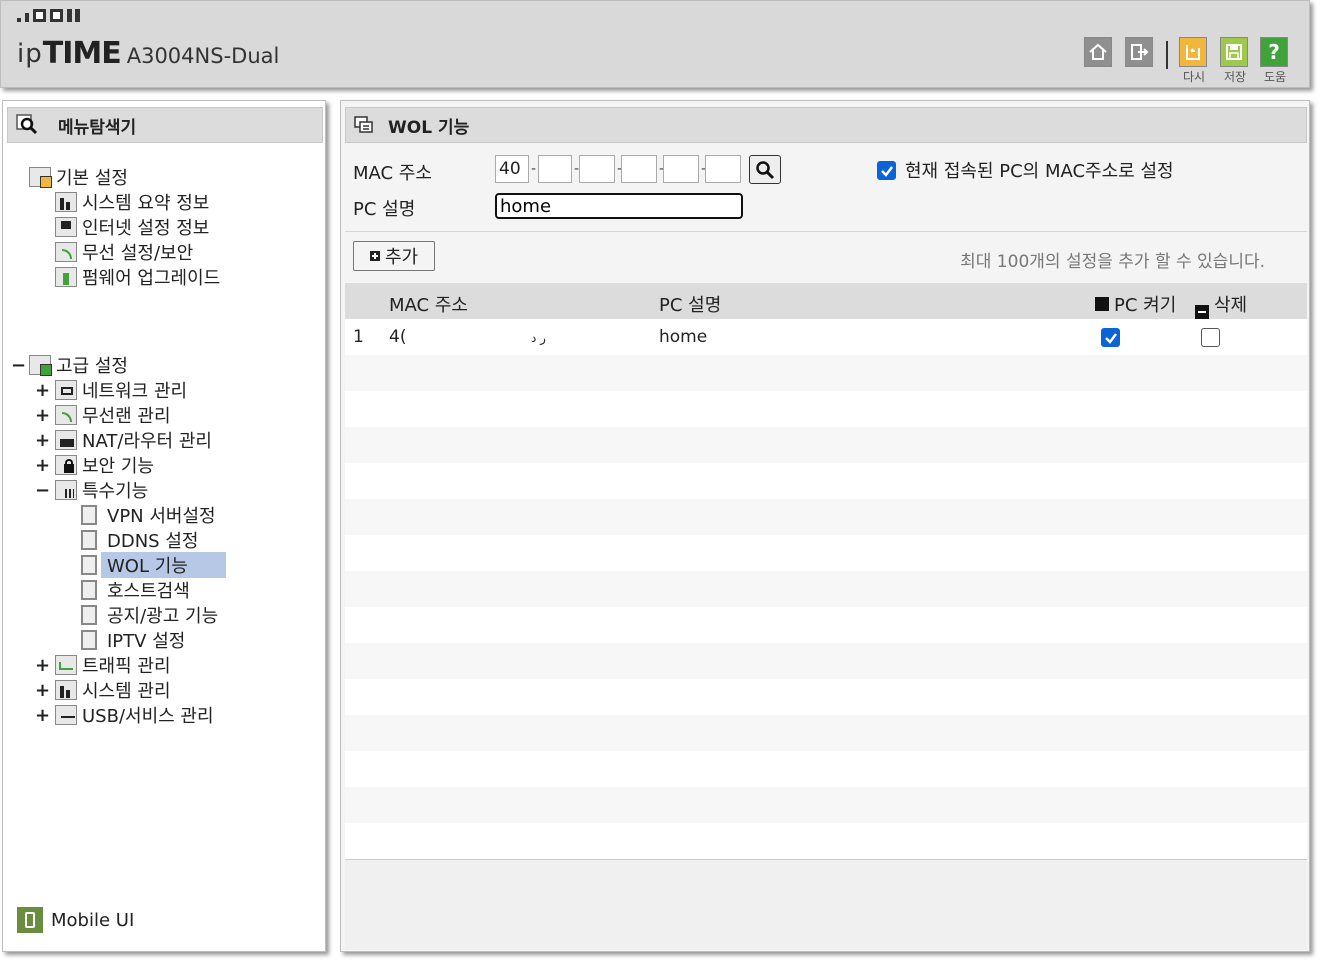 This screenshot has width=1330, height=971. What do you see at coordinates (512, 169) in the screenshot?
I see `mac-octet-1-input: 40` at bounding box center [512, 169].